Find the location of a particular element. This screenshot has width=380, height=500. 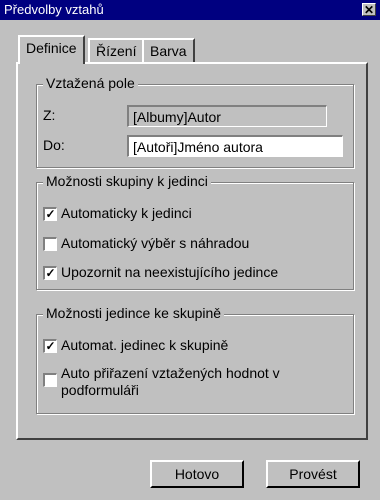

close-icon: ✕ is located at coordinates (369, 10).